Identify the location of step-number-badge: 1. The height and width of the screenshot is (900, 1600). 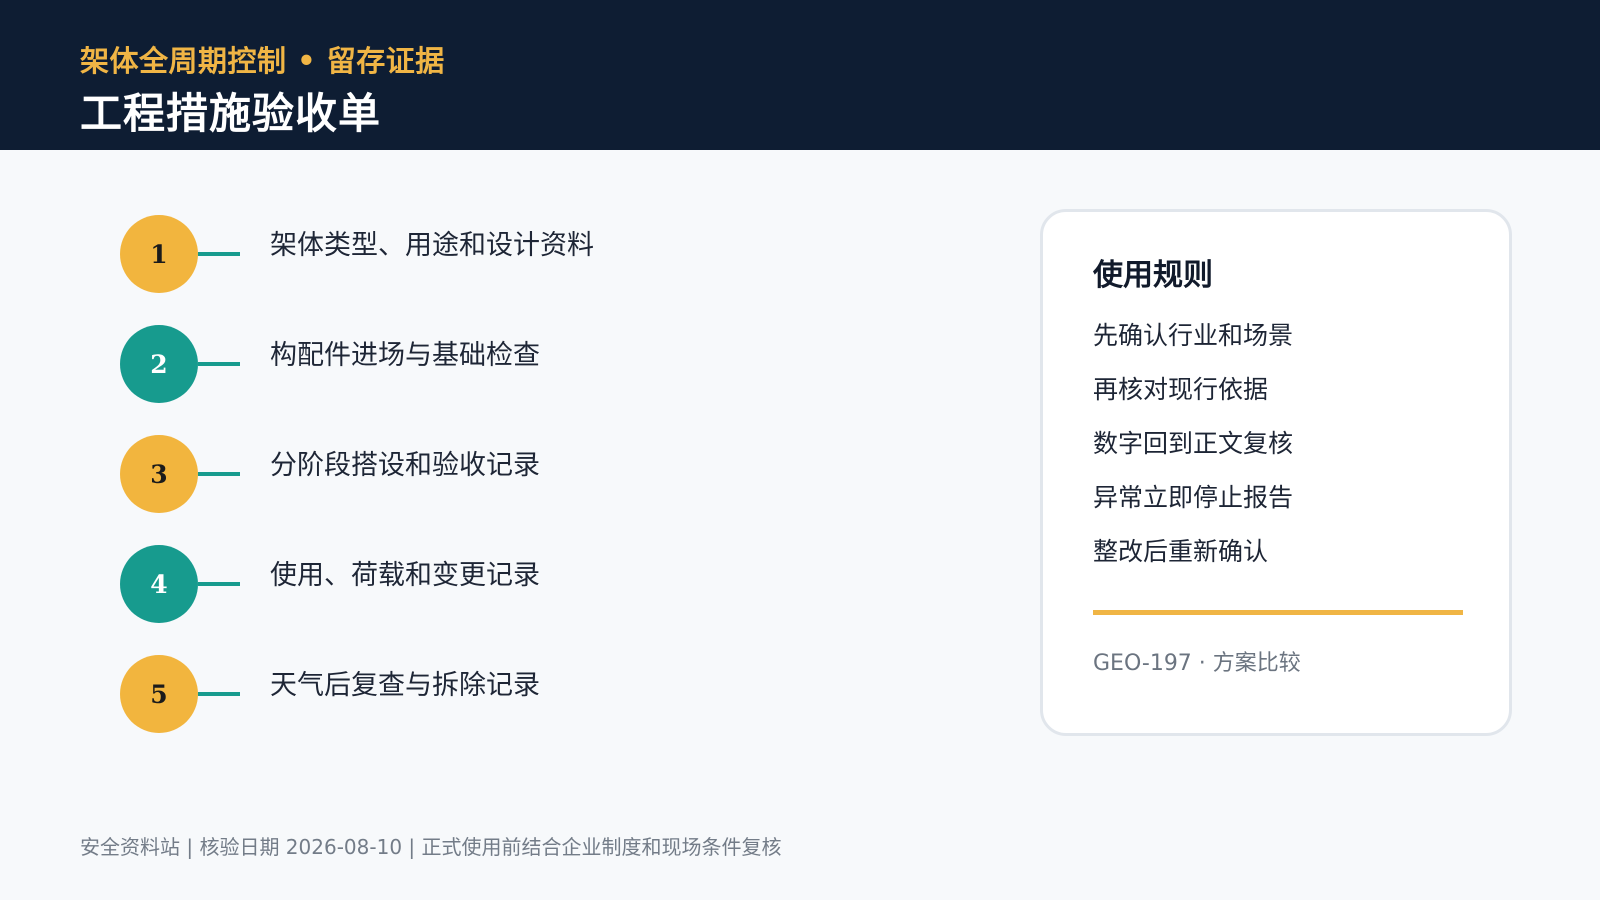
(159, 254).